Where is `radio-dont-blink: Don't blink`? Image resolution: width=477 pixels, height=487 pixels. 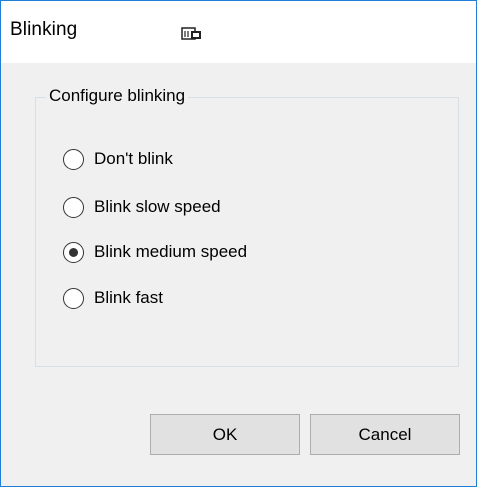 radio-dont-blink: Don't blink is located at coordinates (118, 159).